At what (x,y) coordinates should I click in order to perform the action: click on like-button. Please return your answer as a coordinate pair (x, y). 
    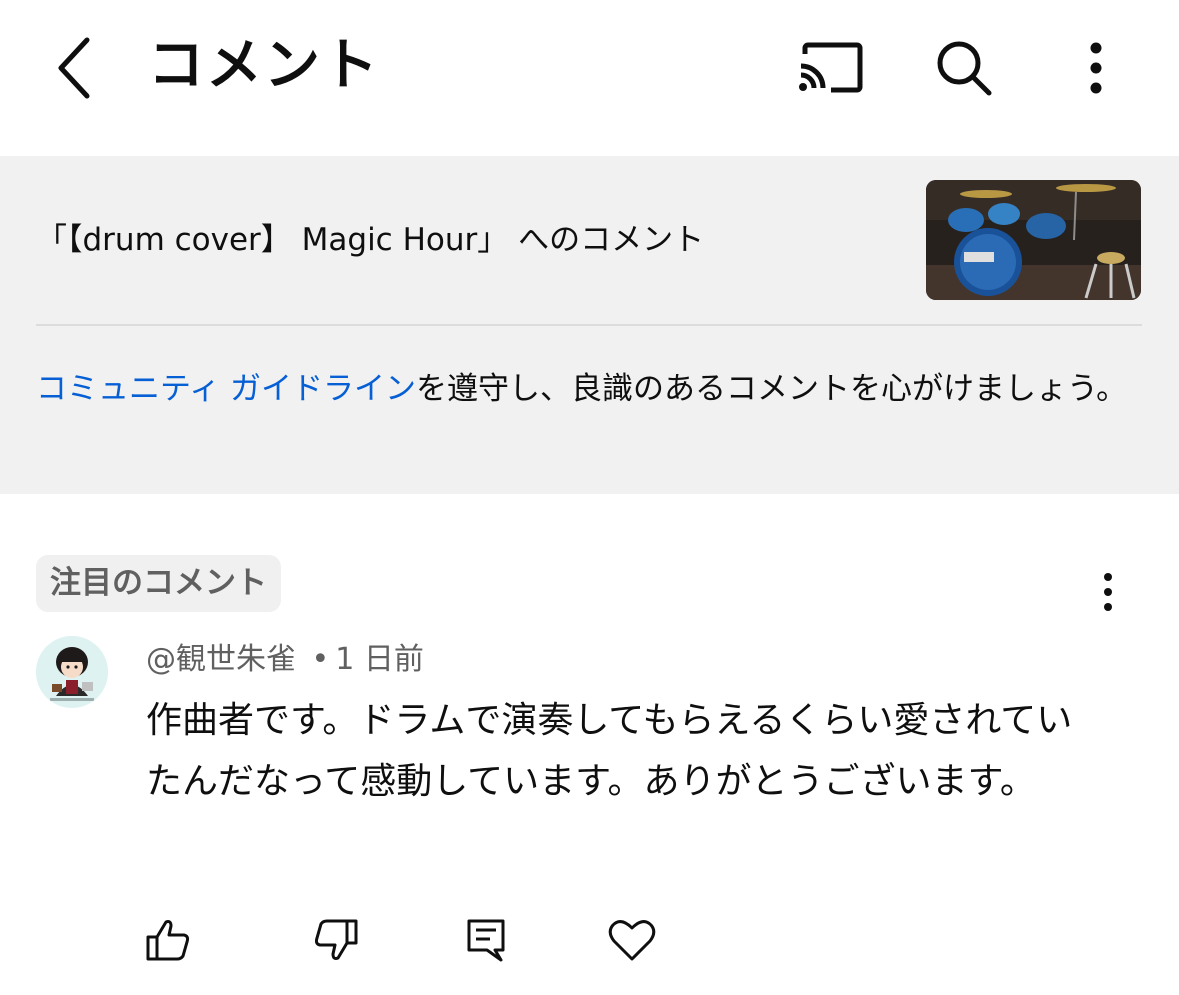
    Looking at the image, I should click on (168, 940).